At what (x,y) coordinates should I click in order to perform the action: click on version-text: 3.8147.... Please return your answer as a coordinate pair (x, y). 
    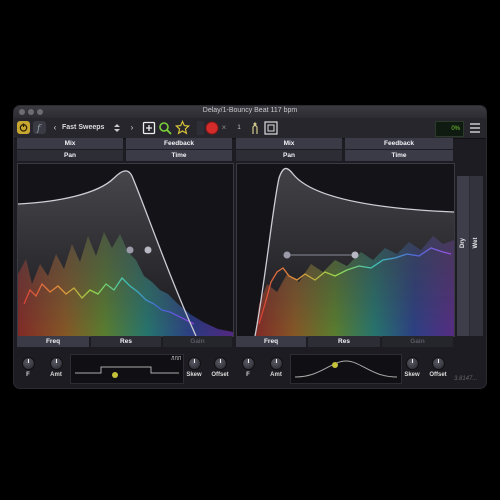
    Looking at the image, I should click on (466, 379).